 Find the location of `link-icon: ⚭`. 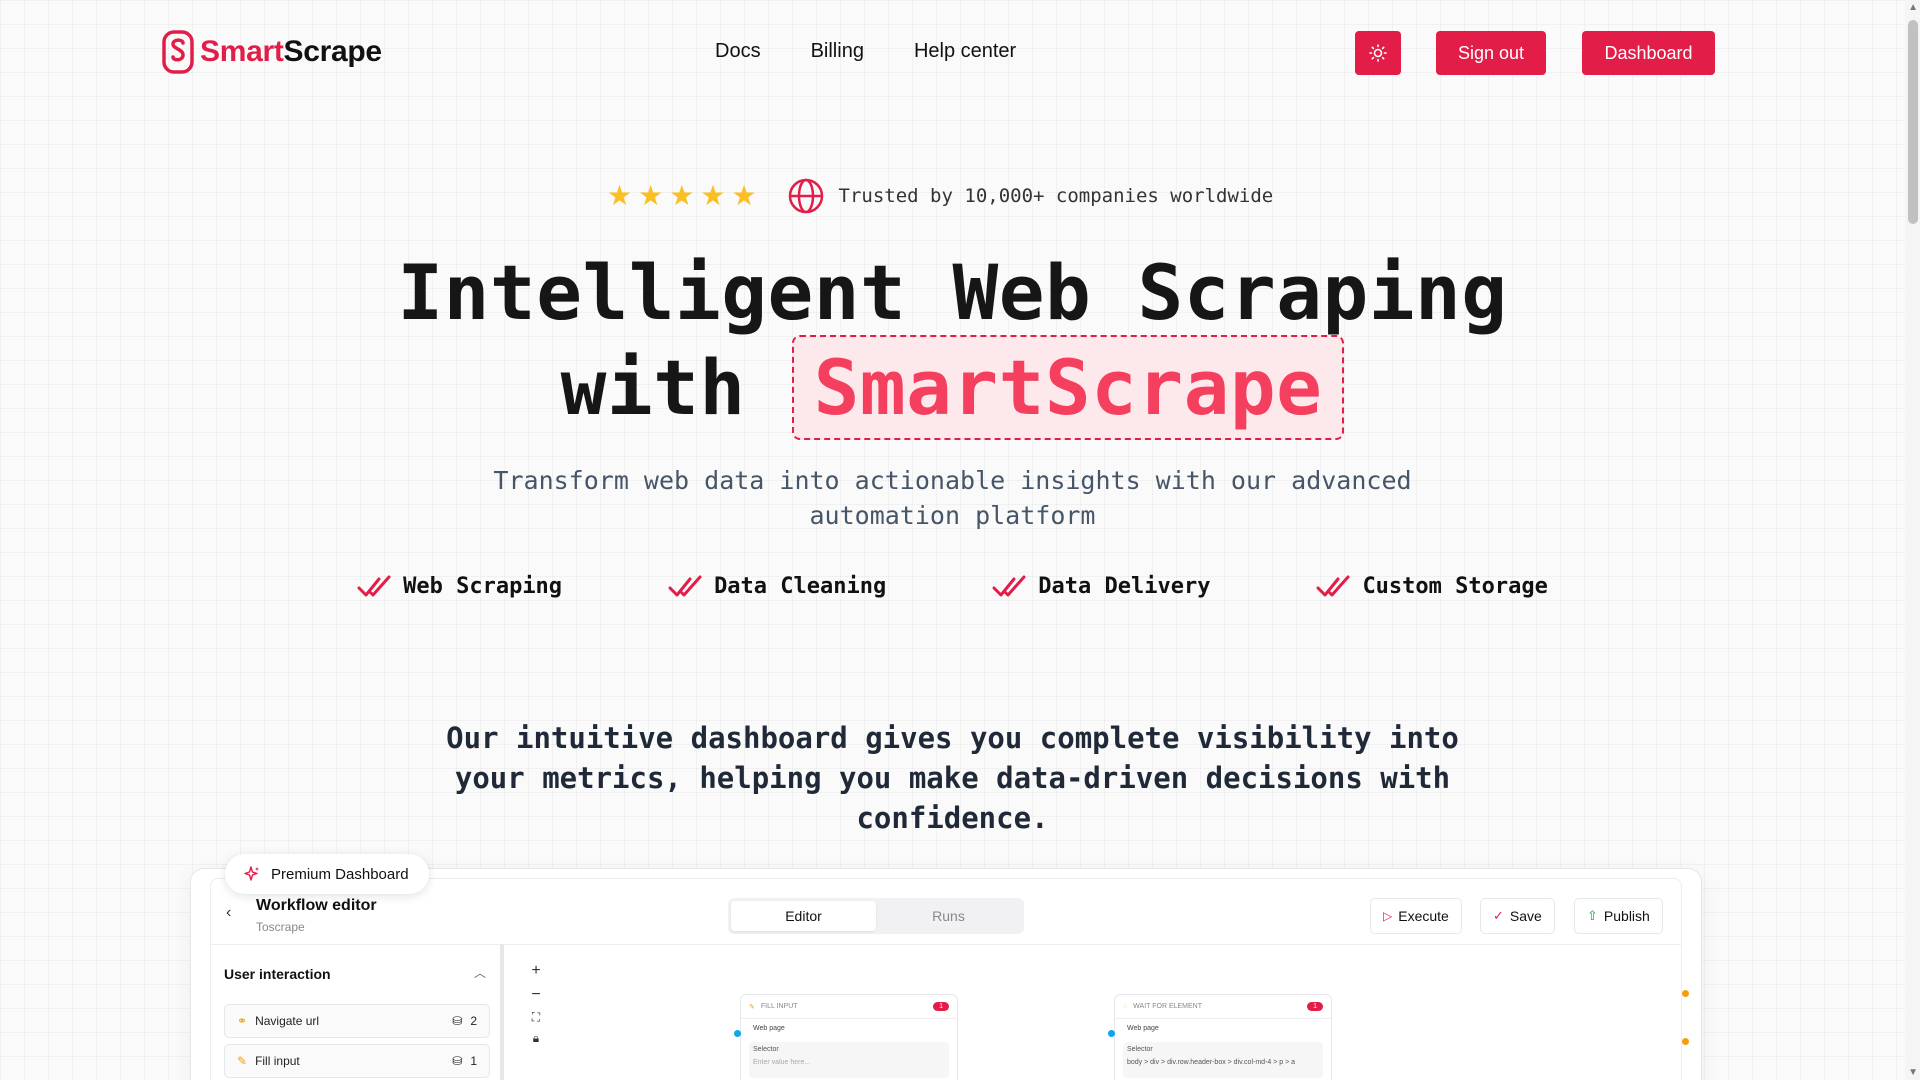

link-icon: ⚭ is located at coordinates (242, 1021).